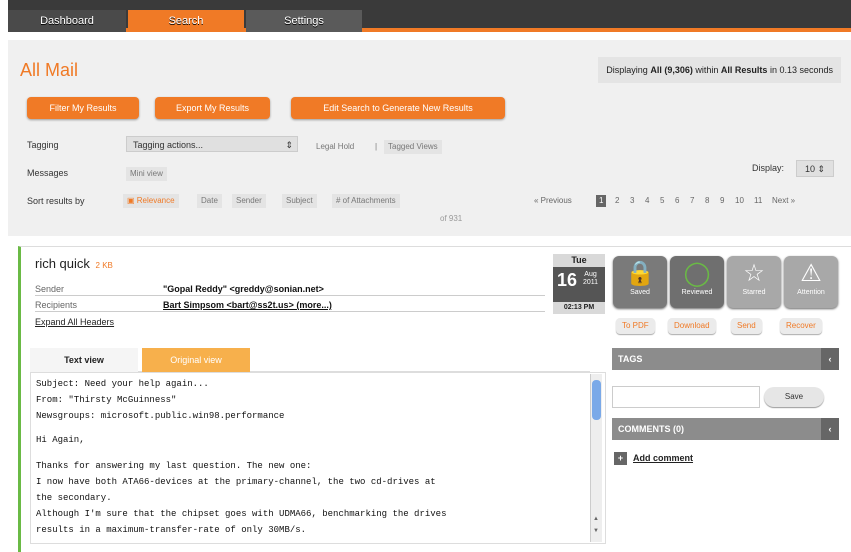 The image size is (851, 552). Describe the element at coordinates (697, 273) in the screenshot. I see `circle-icon: ◯` at that location.